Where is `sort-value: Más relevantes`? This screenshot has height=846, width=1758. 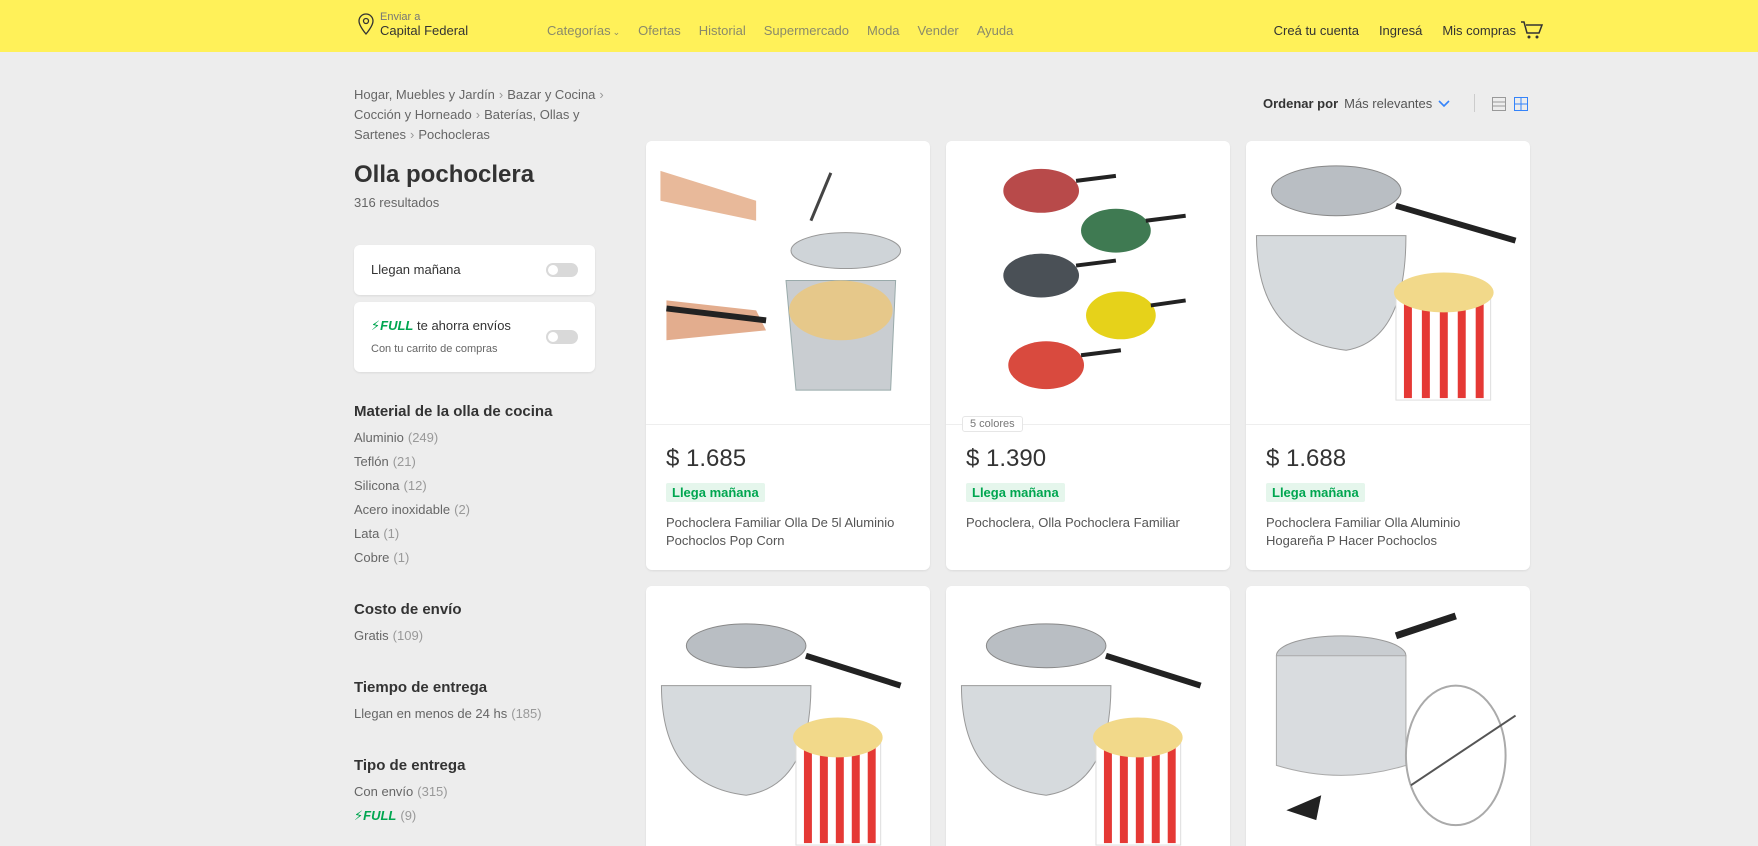
sort-value: Más relevantes is located at coordinates (1388, 103).